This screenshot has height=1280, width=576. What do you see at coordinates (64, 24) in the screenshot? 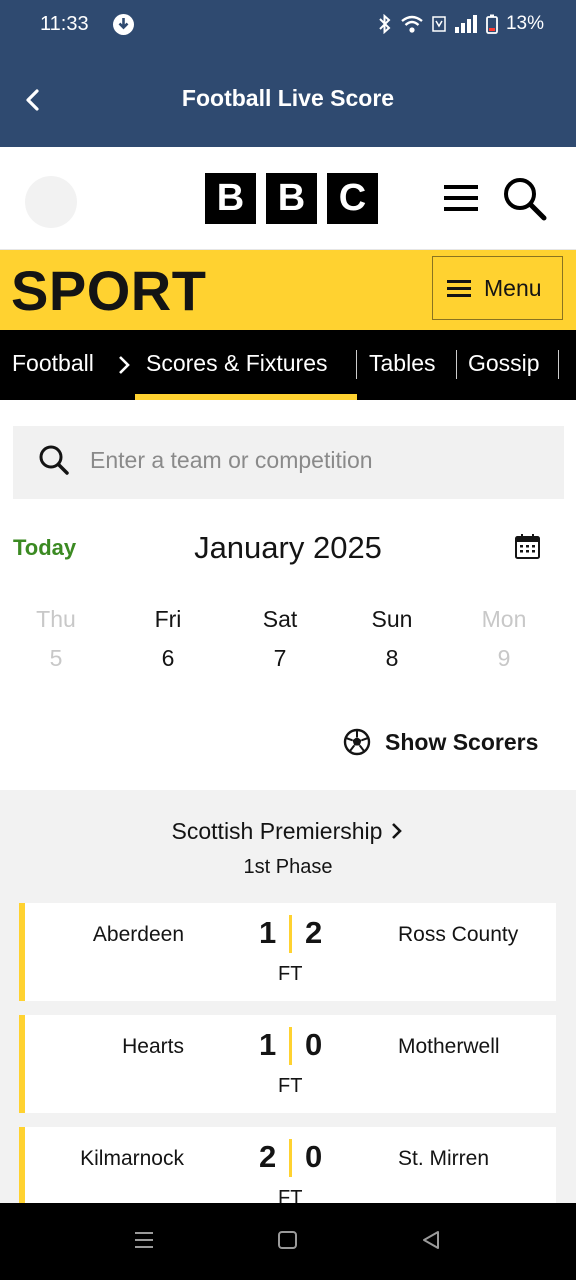
I see `status-time: 11:33` at bounding box center [64, 24].